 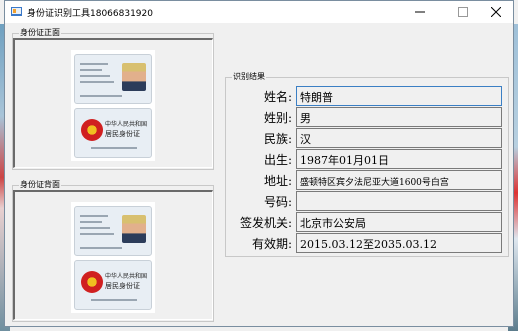 What do you see at coordinates (16, 11) in the screenshot?
I see `app-icon` at bounding box center [16, 11].